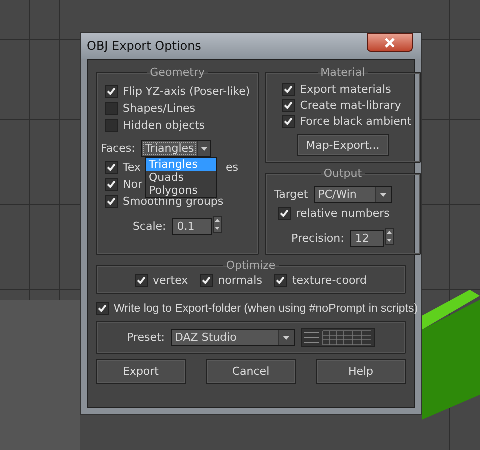 The height and width of the screenshot is (450, 480). Describe the element at coordinates (361, 371) in the screenshot. I see `dialog-button: Help` at that location.